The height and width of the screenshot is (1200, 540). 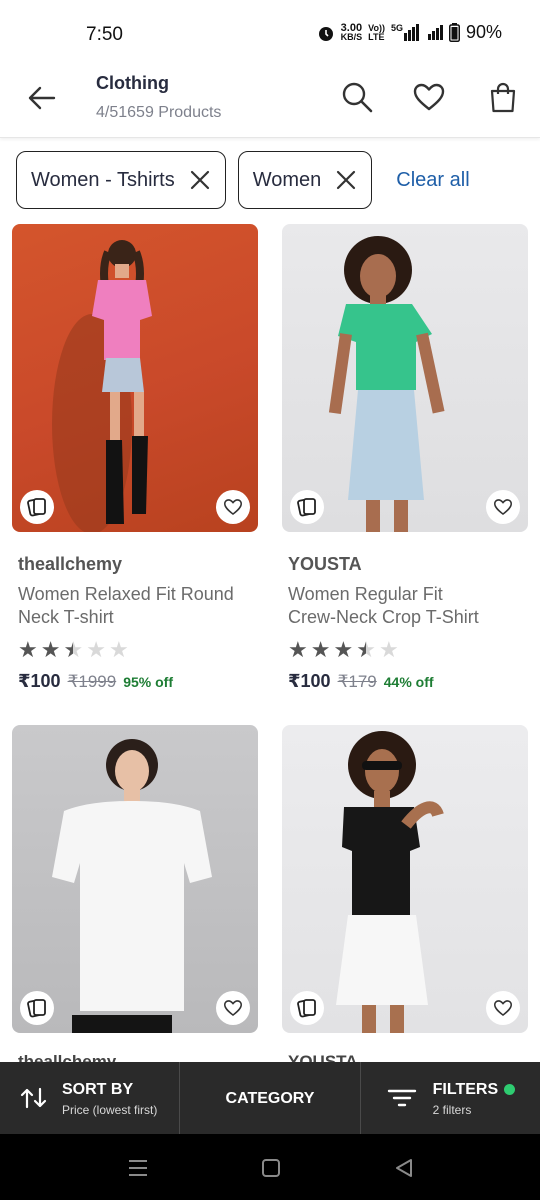 I want to click on square-icon, so click(x=271, y=1168).